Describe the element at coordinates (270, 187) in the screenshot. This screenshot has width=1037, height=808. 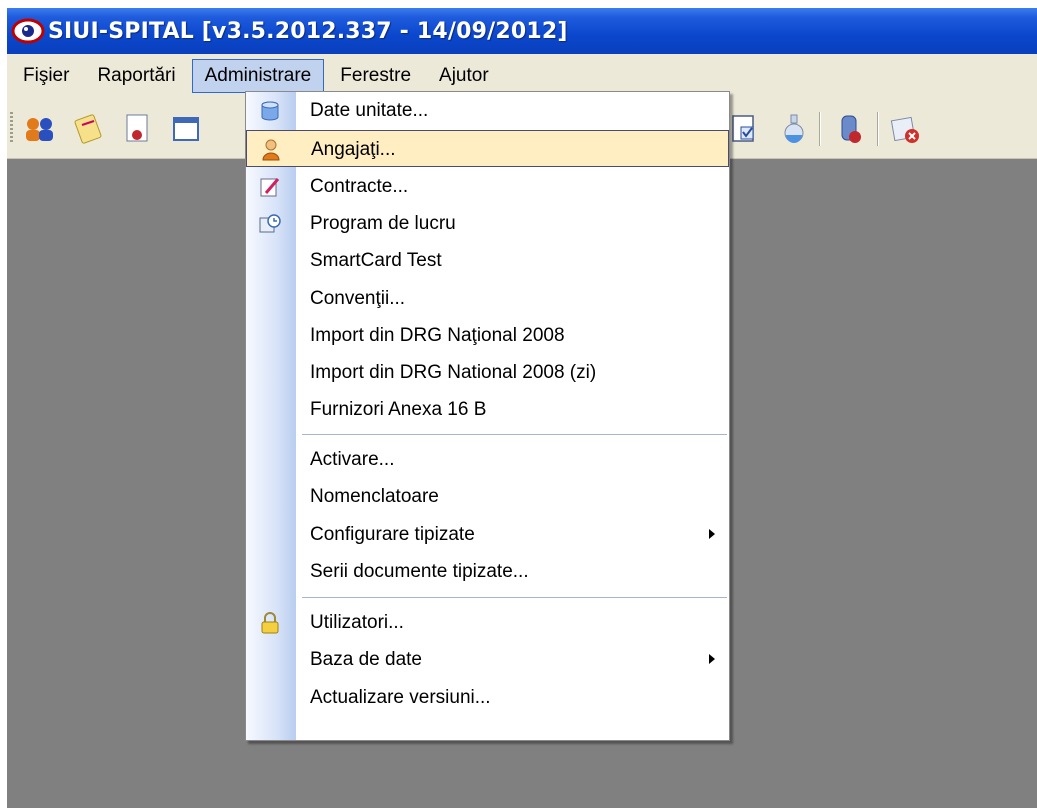
I see `contract-icon` at that location.